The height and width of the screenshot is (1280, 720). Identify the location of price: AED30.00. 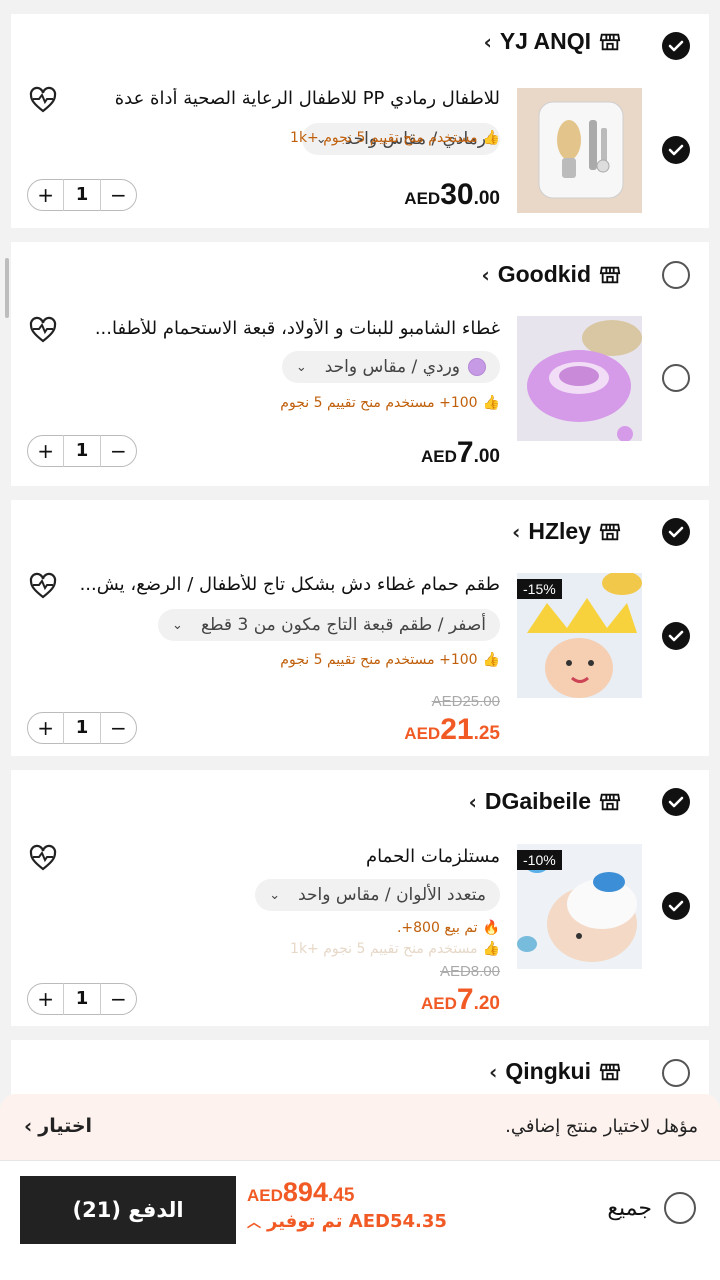
(452, 195).